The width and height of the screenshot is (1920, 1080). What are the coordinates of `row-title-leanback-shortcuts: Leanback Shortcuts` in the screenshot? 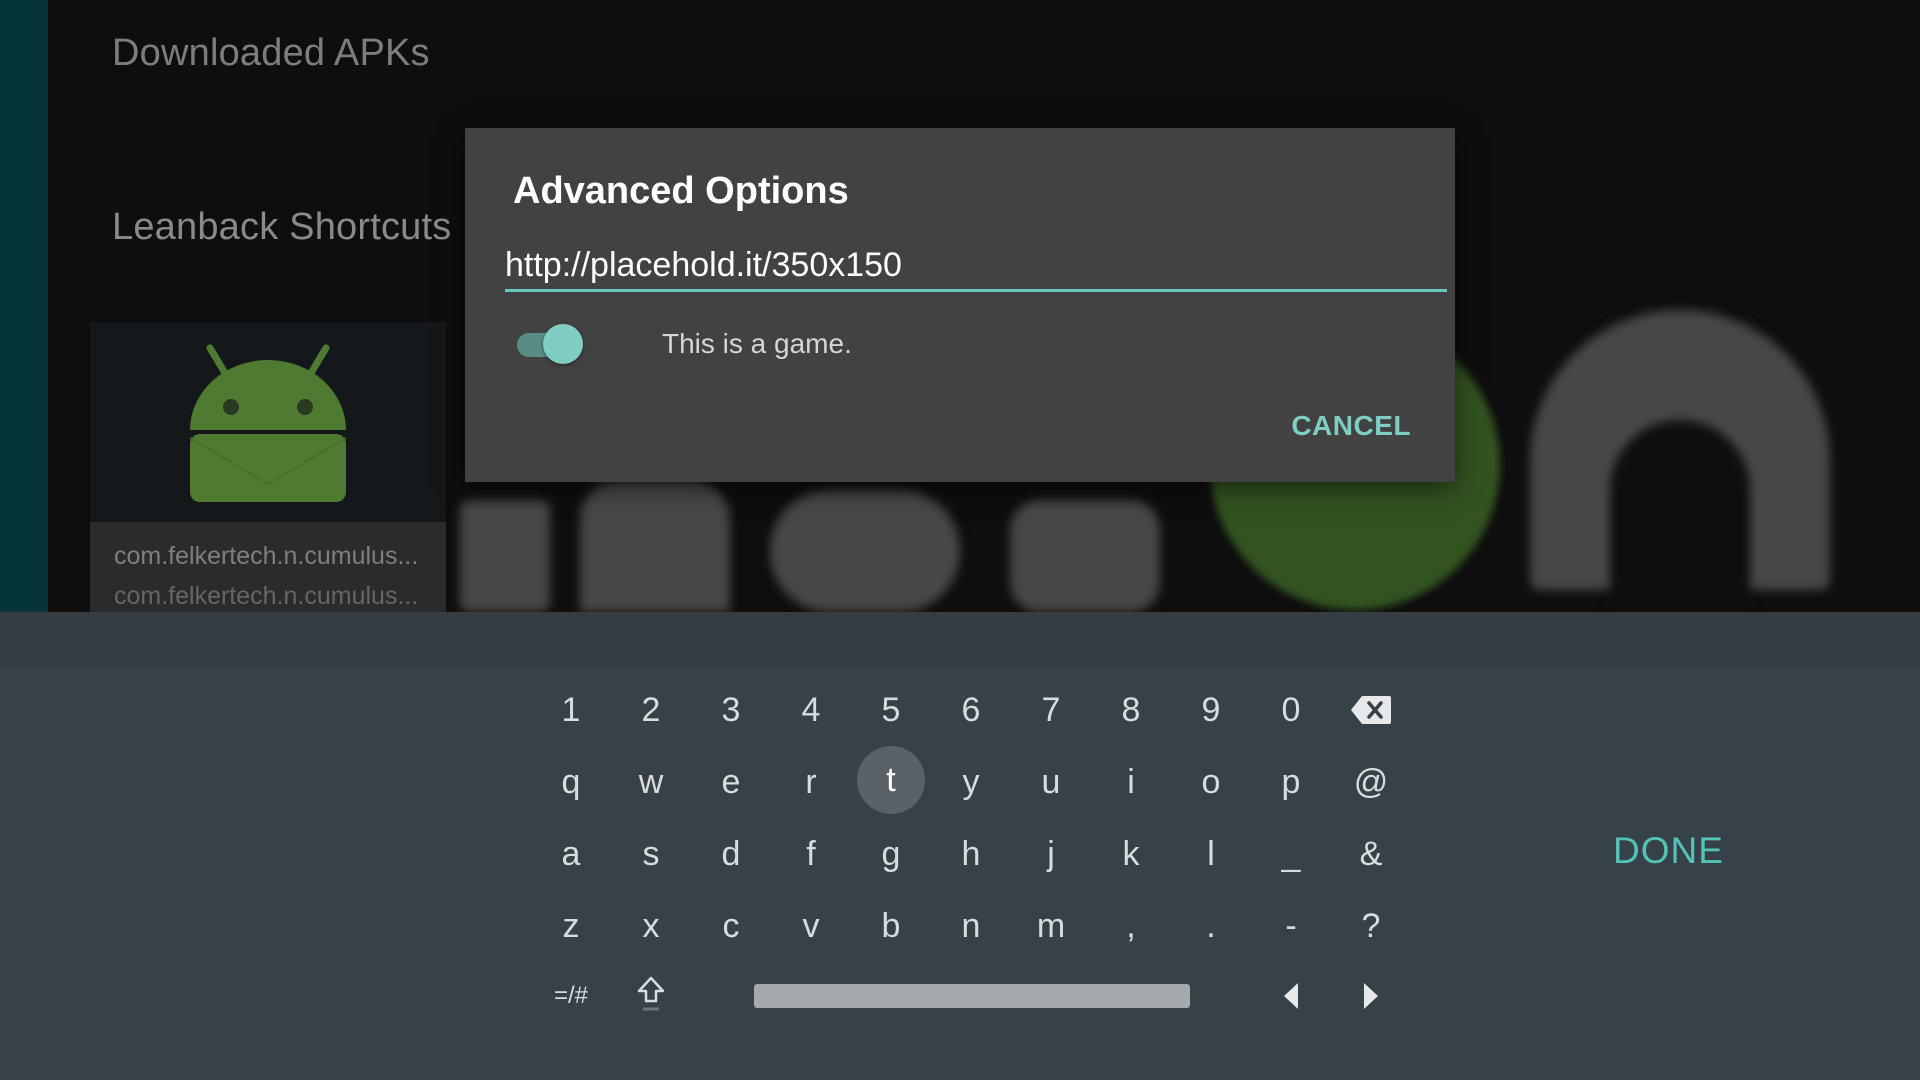 It's located at (282, 227).